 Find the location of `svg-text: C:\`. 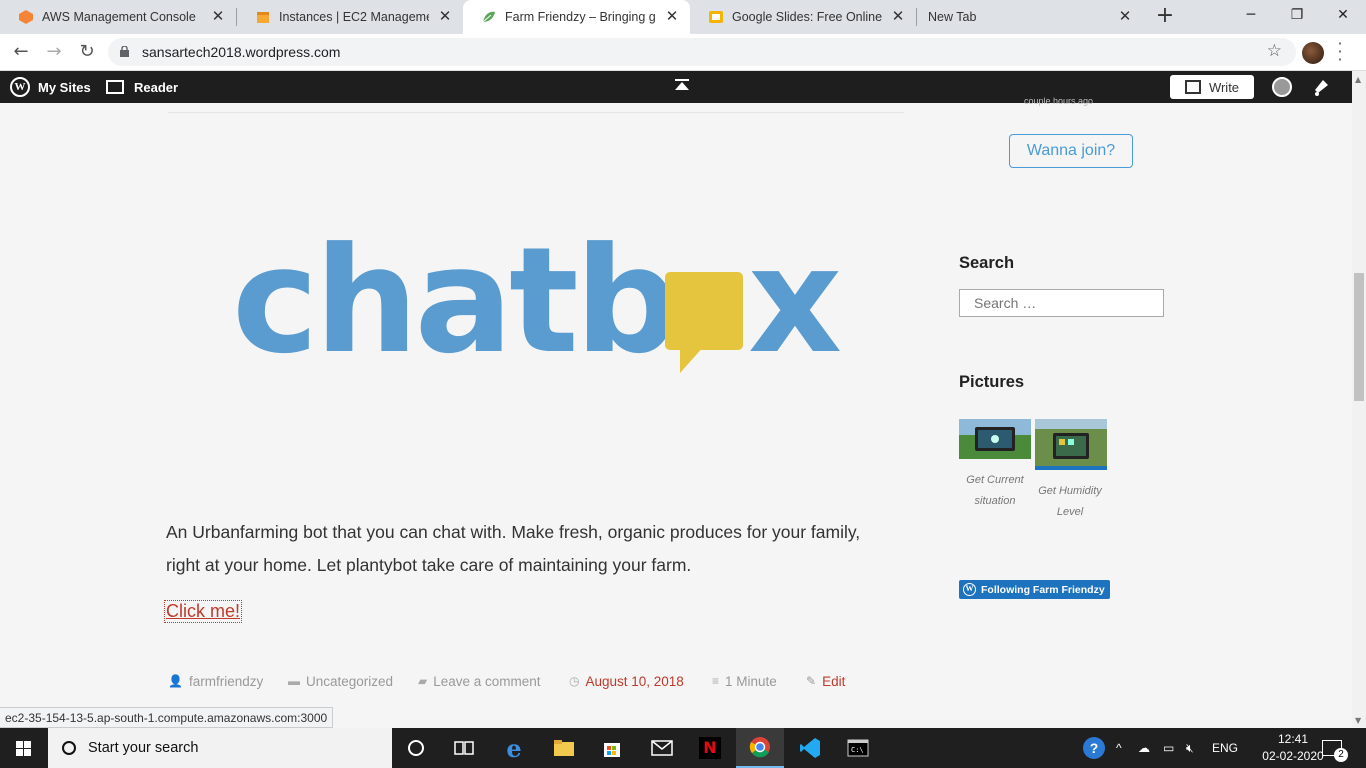

svg-text: C:\ is located at coordinates (857, 750).